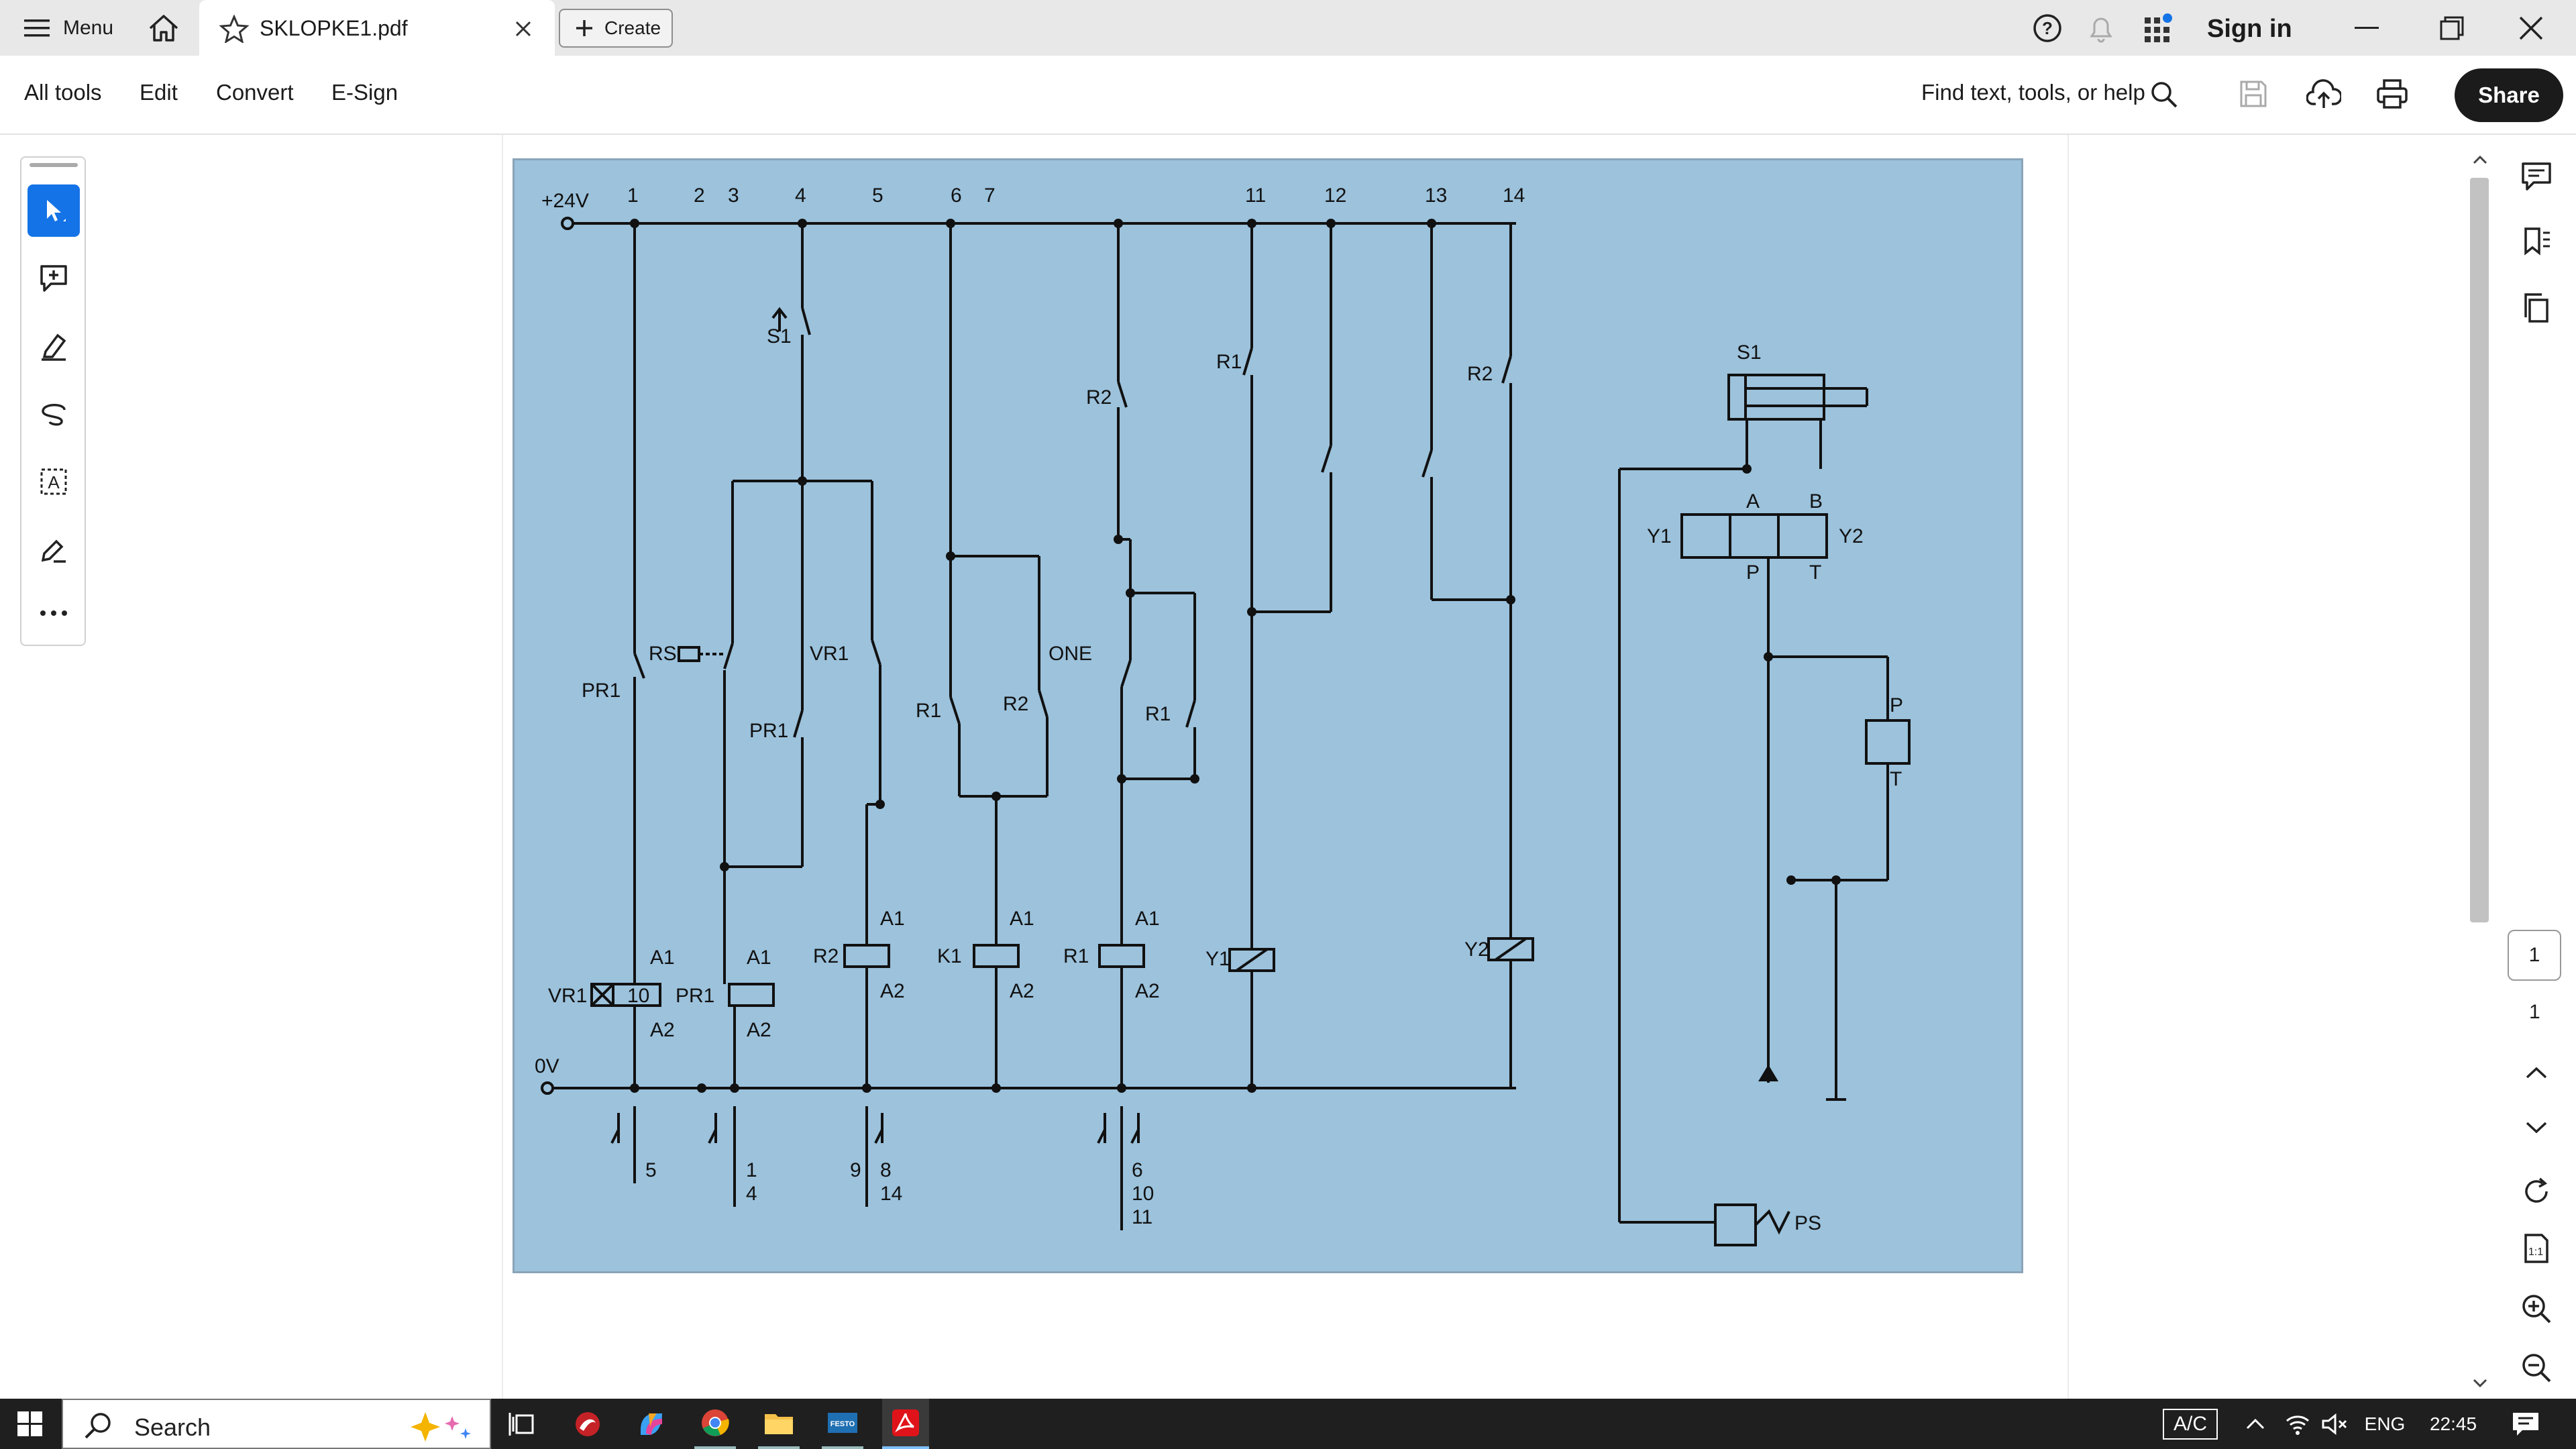  Describe the element at coordinates (364, 92) in the screenshot. I see `menu-e-sign: E-Sign` at that location.